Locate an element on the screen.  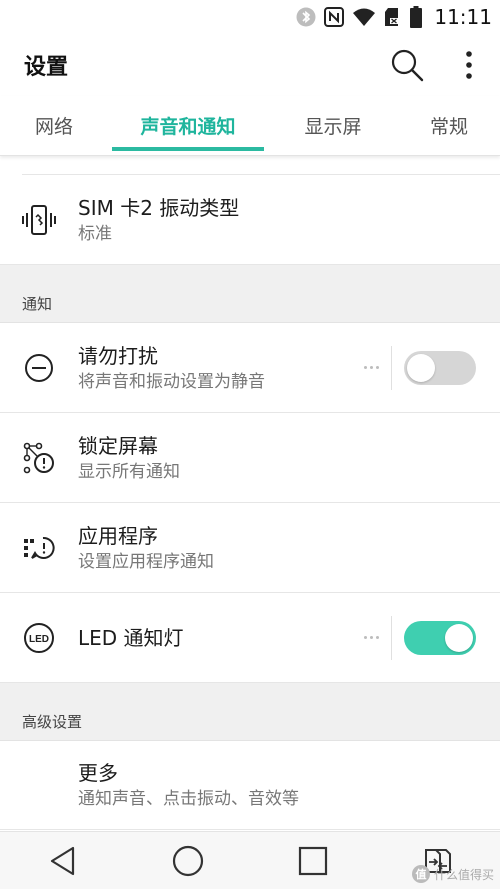
app-notify-icon is located at coordinates (39, 548).